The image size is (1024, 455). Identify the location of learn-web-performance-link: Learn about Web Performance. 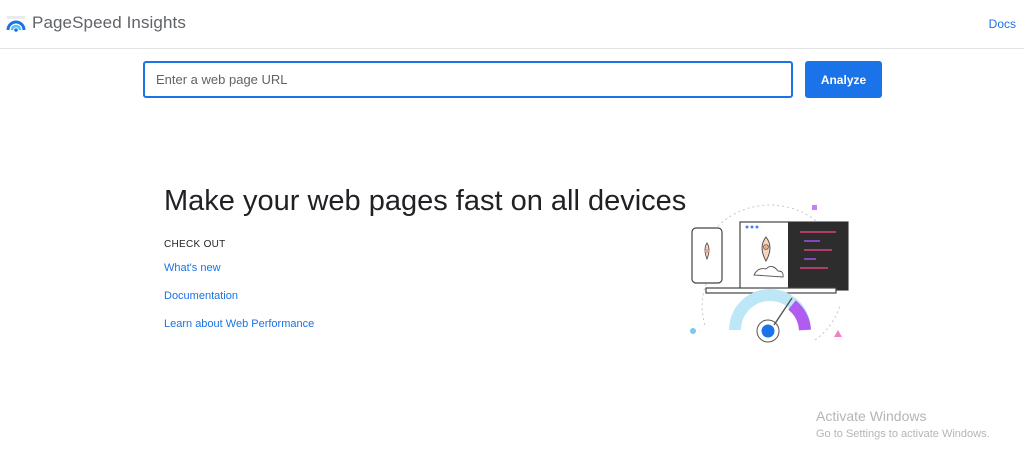
(239, 324).